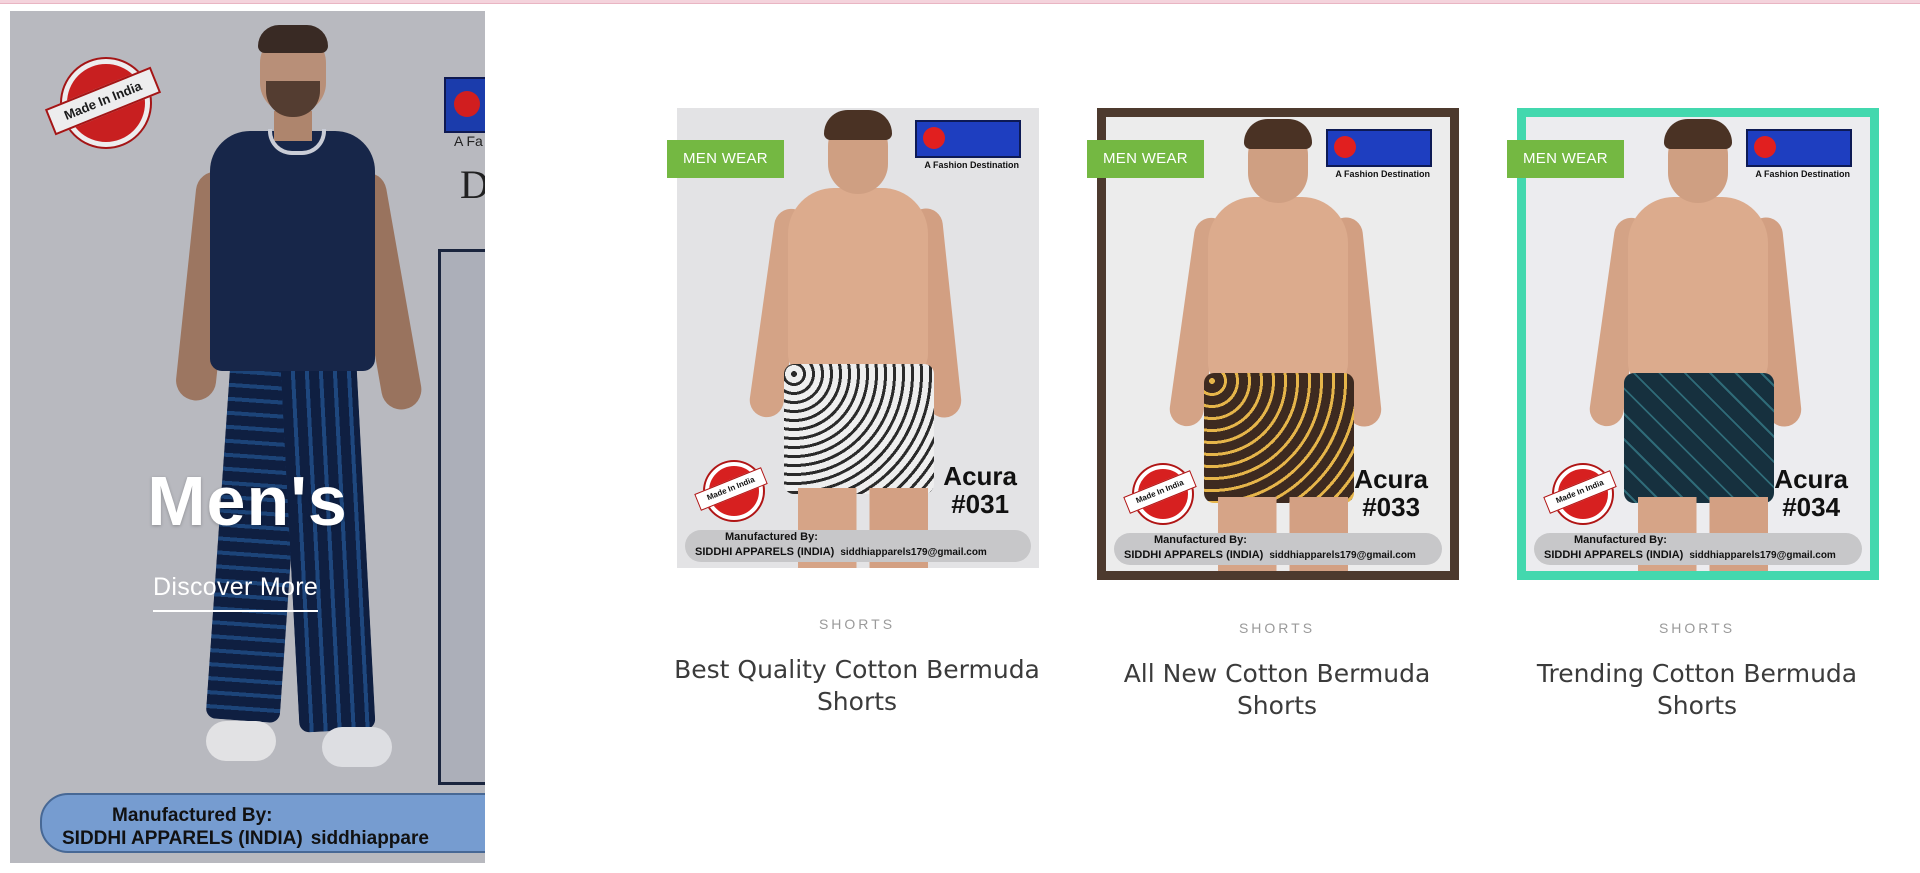  Describe the element at coordinates (1391, 493) in the screenshot. I see `model-number: Acura #033` at that location.